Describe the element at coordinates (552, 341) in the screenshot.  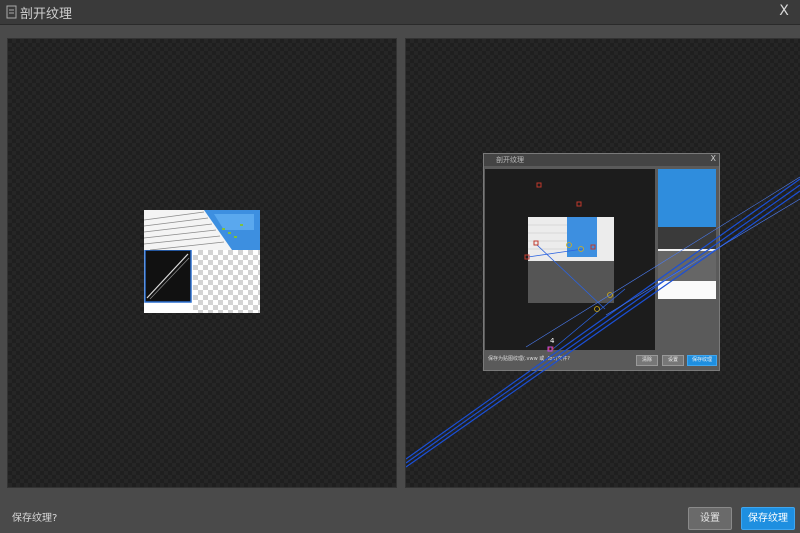
I see `marker-label: 4` at that location.